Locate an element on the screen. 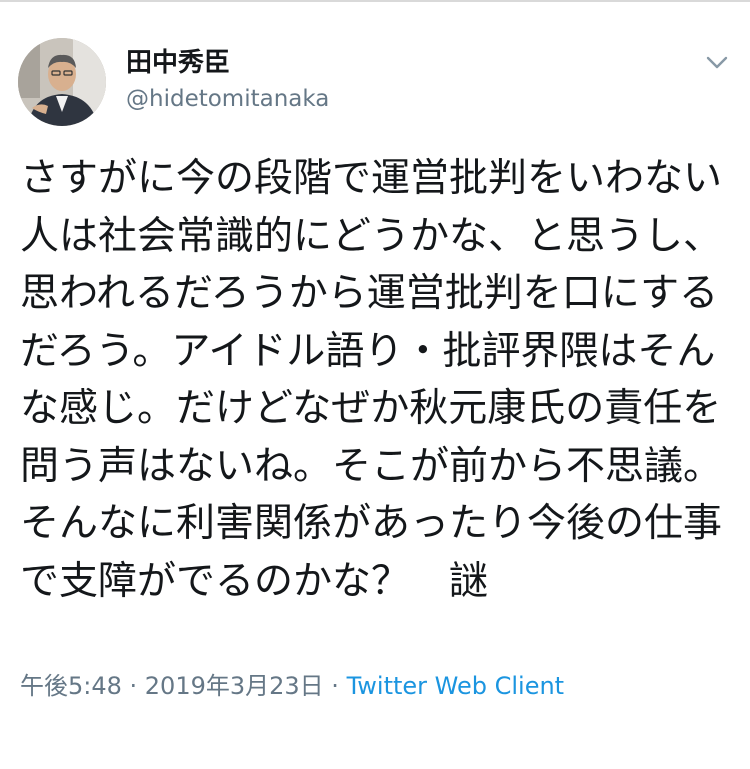  chevron-down-icon is located at coordinates (717, 62).